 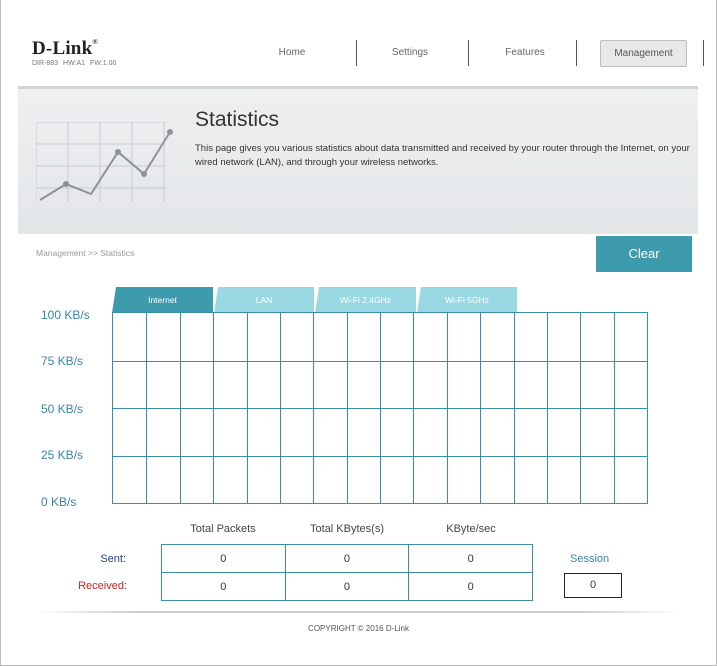 I want to click on received-kbyte-per-sec: 0, so click(x=470, y=586).